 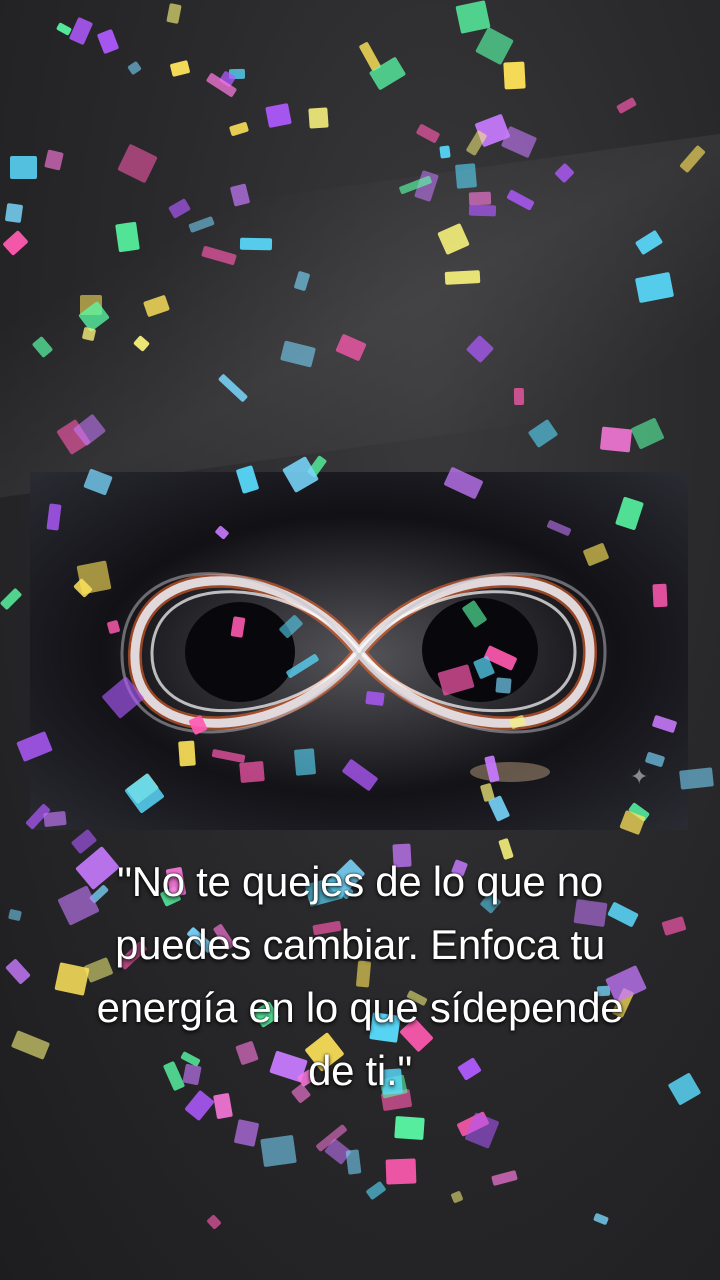 What do you see at coordinates (360, 944) in the screenshot?
I see `quote-line: puedes cambiar. Enfoca tu` at bounding box center [360, 944].